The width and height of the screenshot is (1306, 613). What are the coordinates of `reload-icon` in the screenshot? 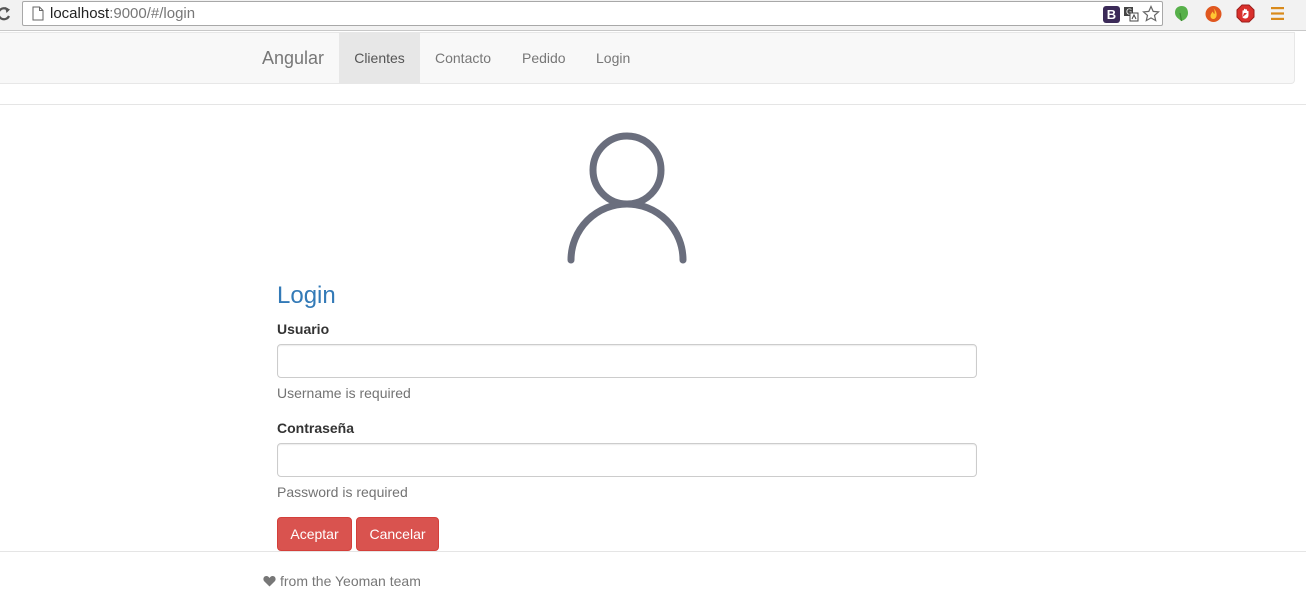 It's located at (6, 14).